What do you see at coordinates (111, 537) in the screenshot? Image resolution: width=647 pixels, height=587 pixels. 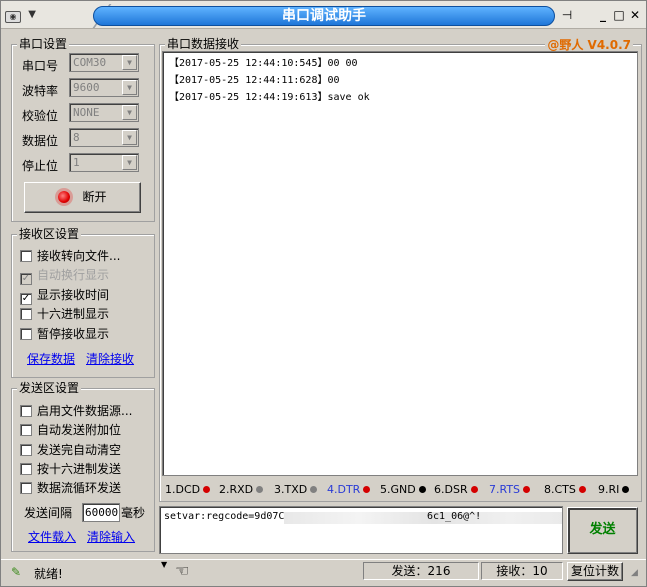 I see `clear-input-link: 清除输入` at bounding box center [111, 537].